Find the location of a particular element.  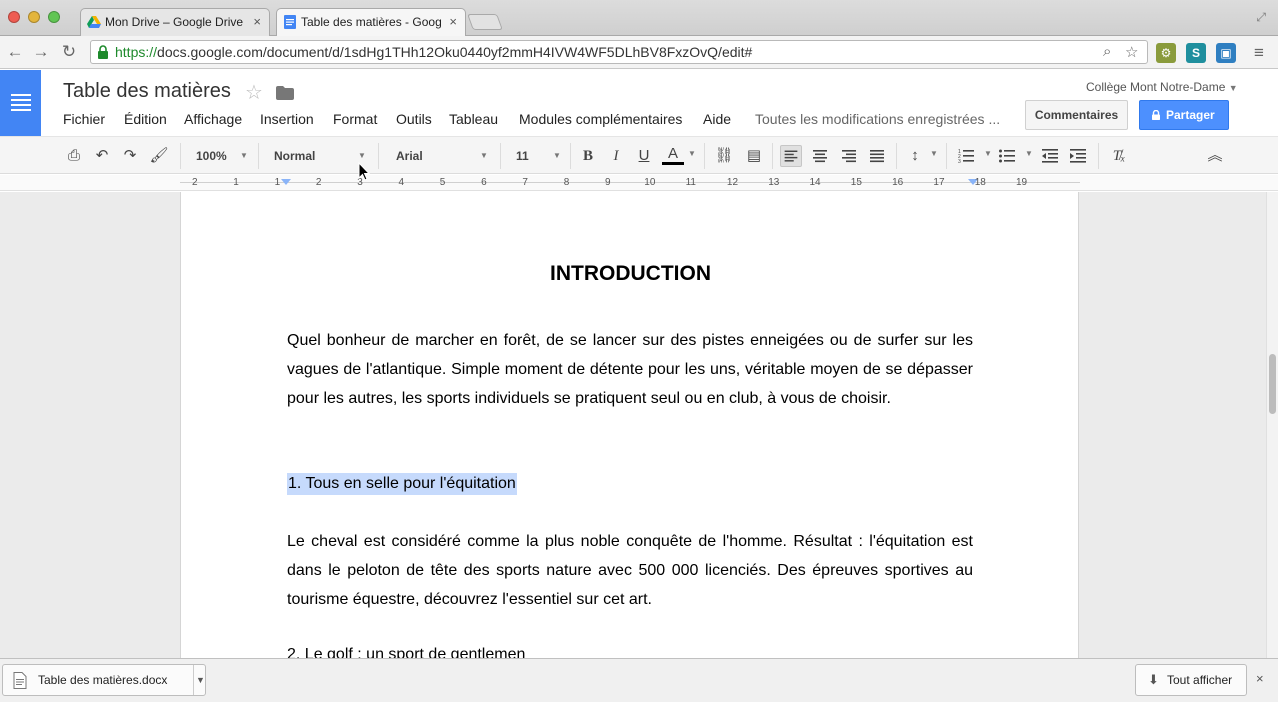

new-tab-button is located at coordinates (485, 22).